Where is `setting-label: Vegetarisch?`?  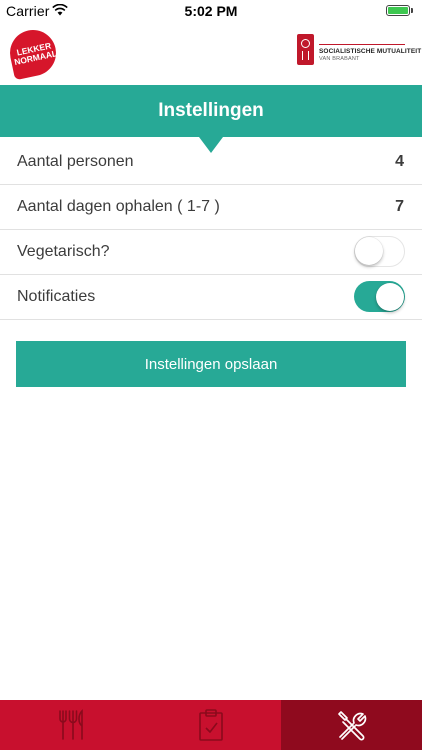
setting-label: Vegetarisch? is located at coordinates (63, 251).